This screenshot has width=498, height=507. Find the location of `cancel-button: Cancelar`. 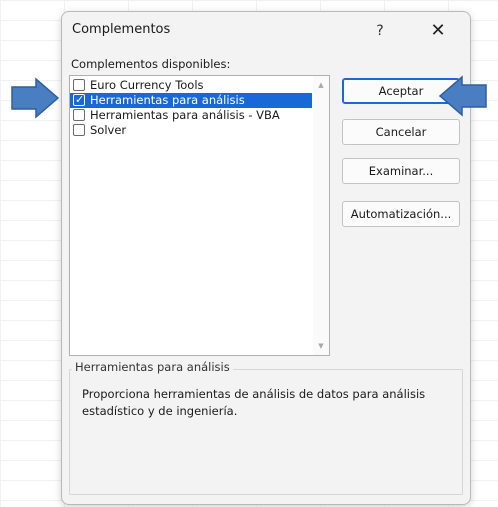

cancel-button: Cancelar is located at coordinates (401, 132).